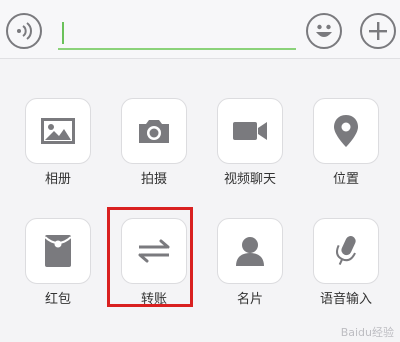  What do you see at coordinates (367, 332) in the screenshot?
I see `watermark: Baidu经验` at bounding box center [367, 332].